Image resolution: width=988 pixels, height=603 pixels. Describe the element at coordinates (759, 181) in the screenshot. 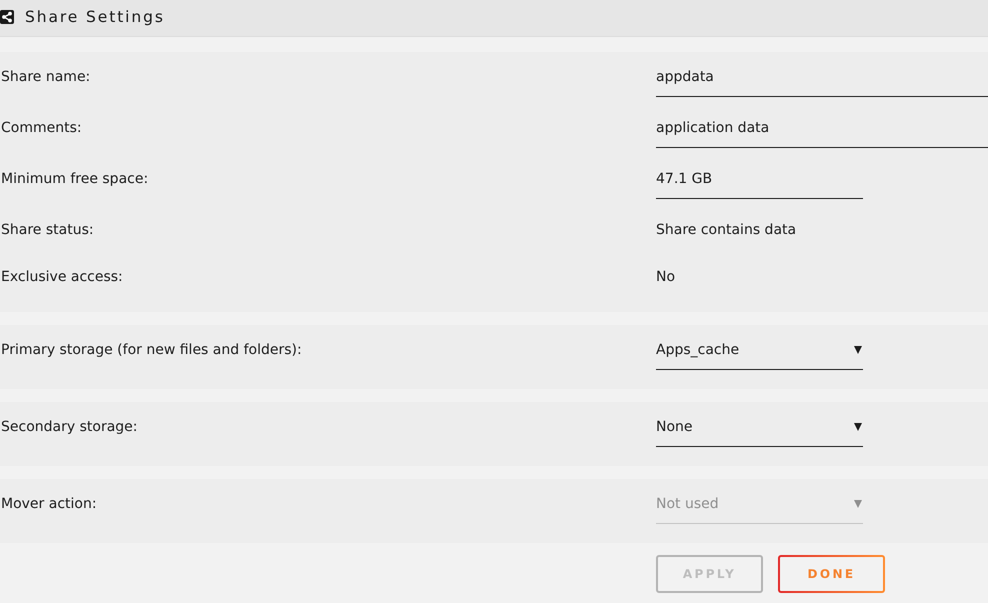

I see `text-field: 47.1 GB` at that location.